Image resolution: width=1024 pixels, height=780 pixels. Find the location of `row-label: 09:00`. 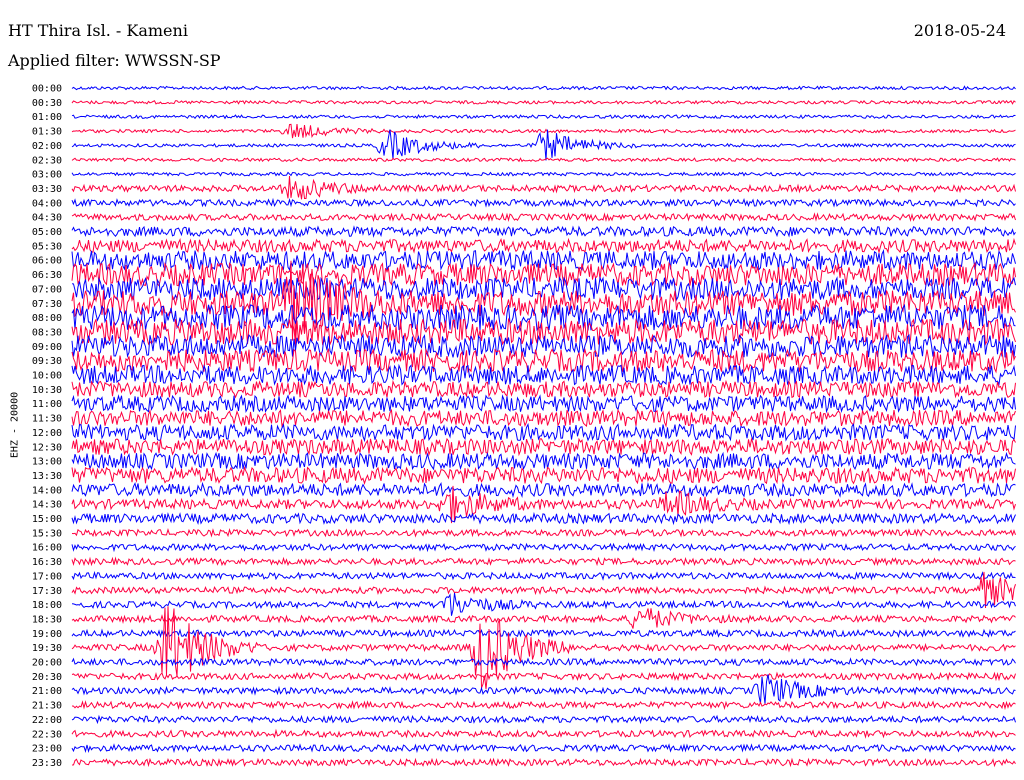

row-label: 09:00 is located at coordinates (47, 347).